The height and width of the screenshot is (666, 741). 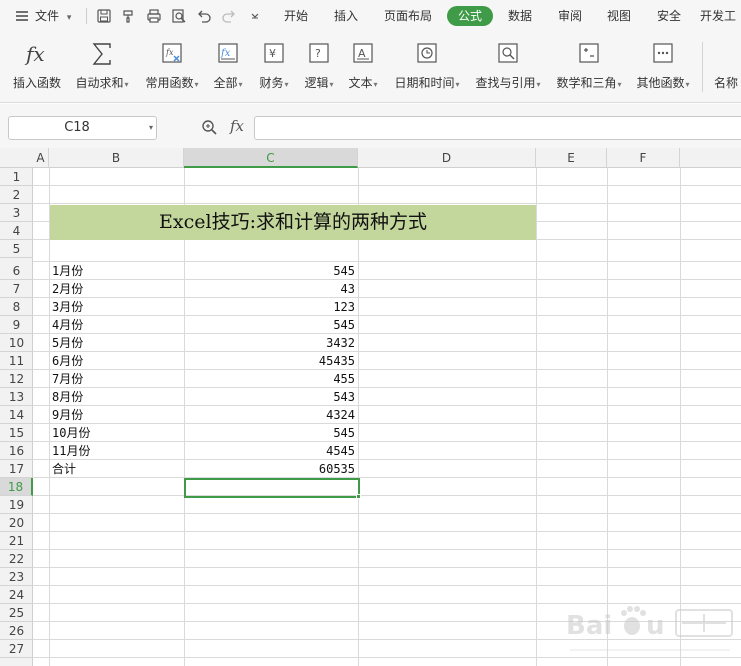 I want to click on undo-icon, so click(x=204, y=16).